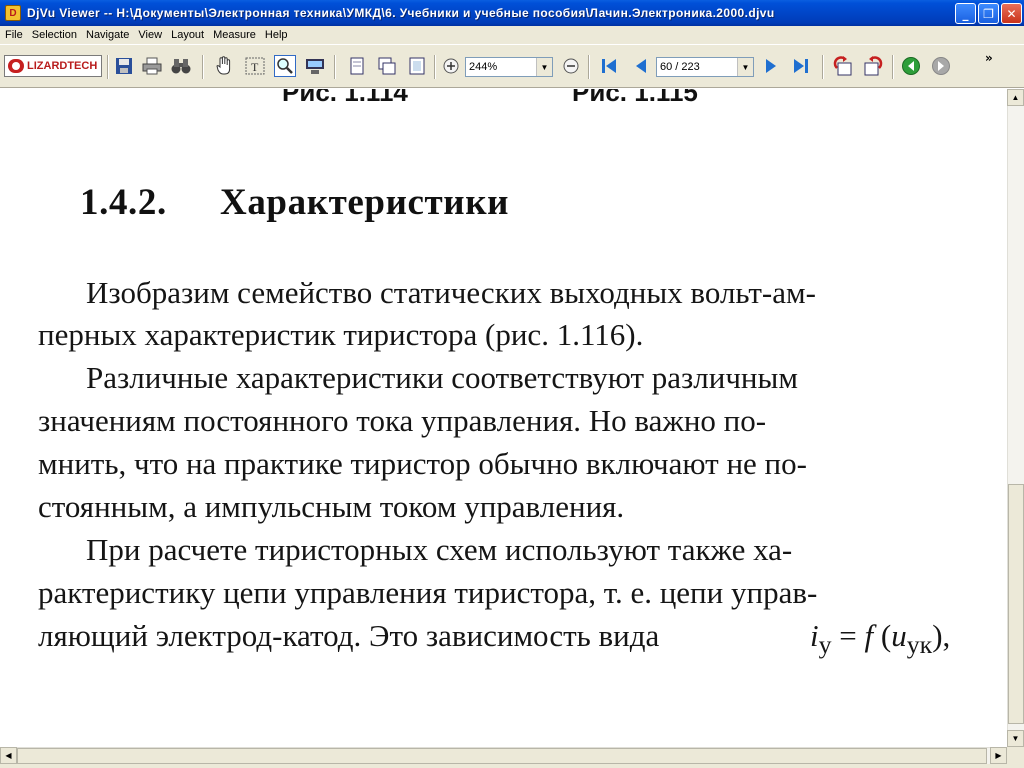 The image size is (1024, 768). Describe the element at coordinates (365, 202) in the screenshot. I see `section-title: Характеристики` at that location.